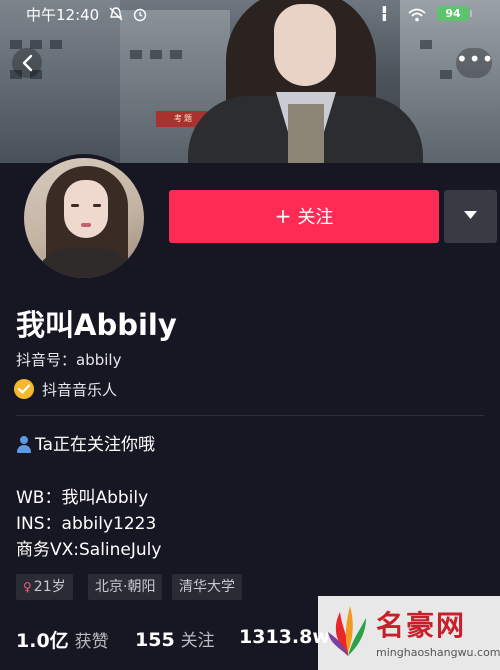 This screenshot has height=670, width=500. I want to click on bio-weibo: WB：我叫Abbily, so click(82, 498).